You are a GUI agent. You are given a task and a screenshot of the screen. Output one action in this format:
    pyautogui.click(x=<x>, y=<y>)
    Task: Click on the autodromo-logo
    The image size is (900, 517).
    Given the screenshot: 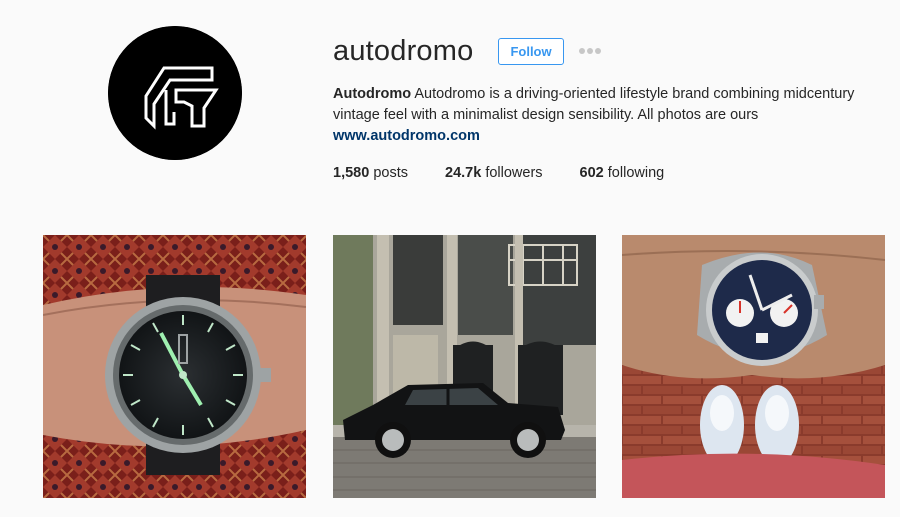 What is the action you would take?
    pyautogui.click(x=175, y=93)
    